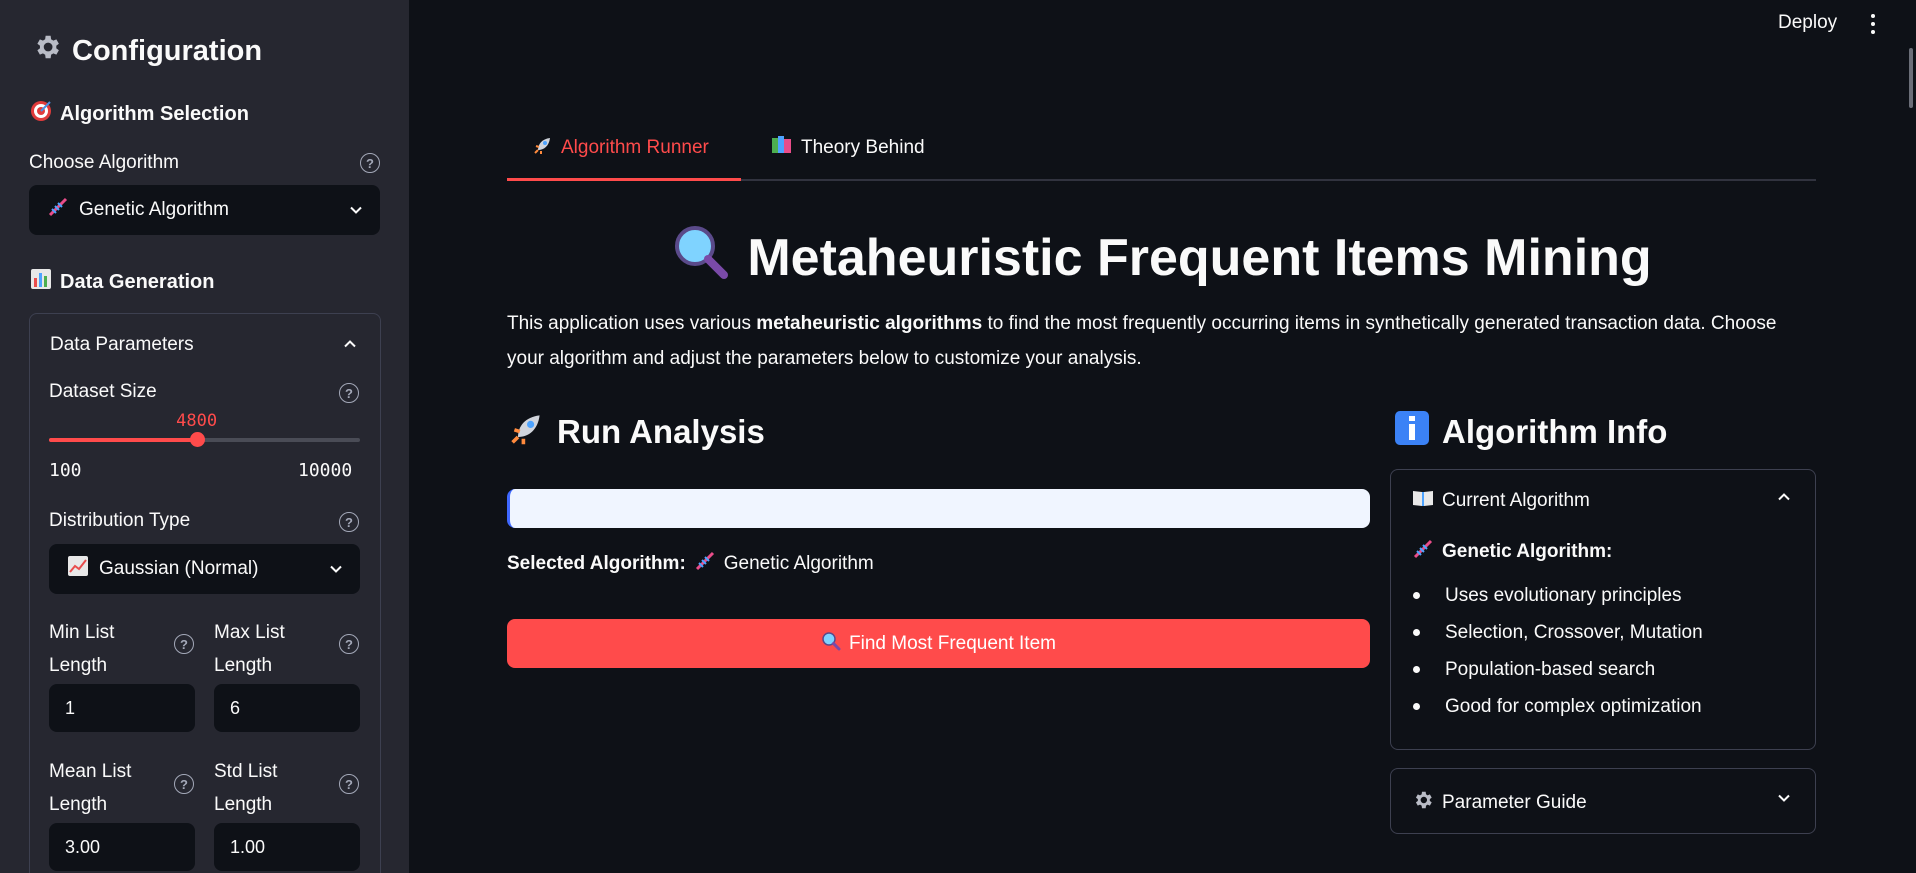 The width and height of the screenshot is (1916, 873). What do you see at coordinates (78, 804) in the screenshot?
I see `mean-list-label-line2: Length` at bounding box center [78, 804].